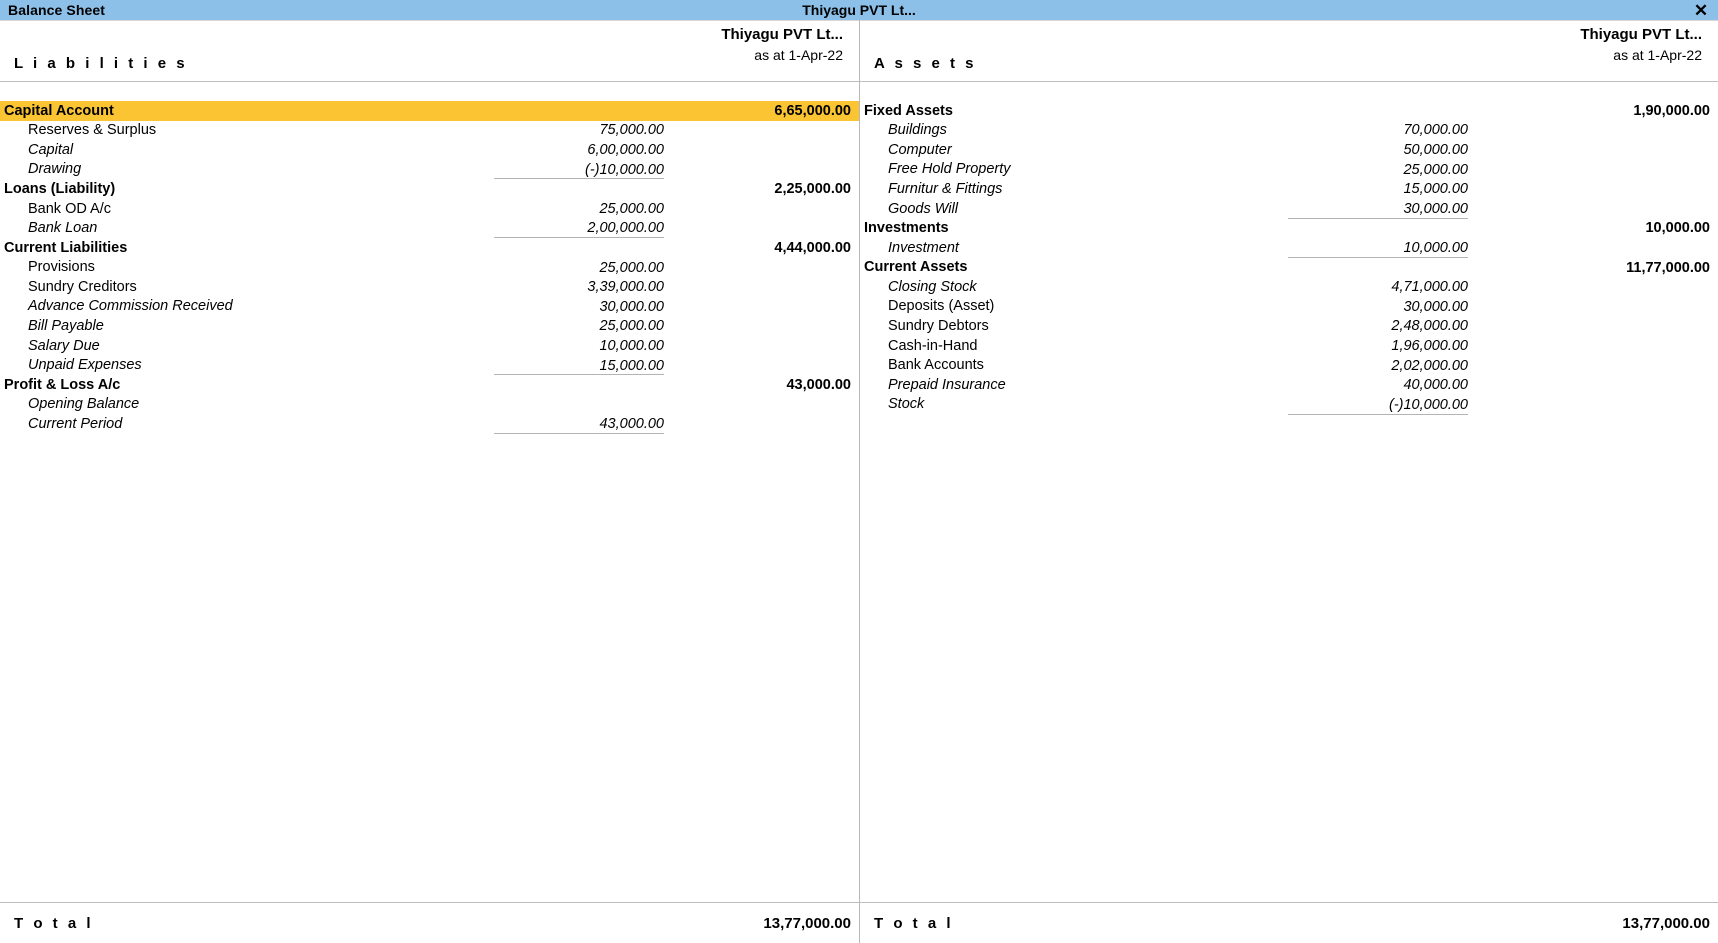 Image resolution: width=1718 pixels, height=943 pixels. What do you see at coordinates (1289, 248) in the screenshot?
I see `ledger-row: Investment 10,000.00` at bounding box center [1289, 248].